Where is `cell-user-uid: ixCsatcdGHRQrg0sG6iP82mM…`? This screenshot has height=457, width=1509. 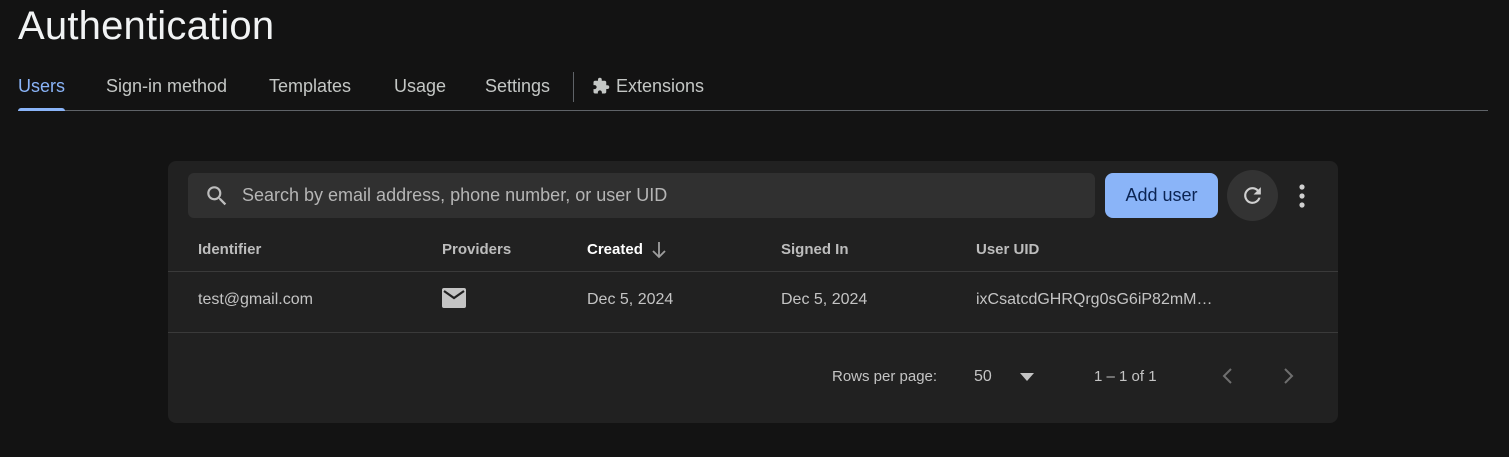 cell-user-uid: ixCsatcdGHRQrg0sG6iP82mM… is located at coordinates (1094, 299).